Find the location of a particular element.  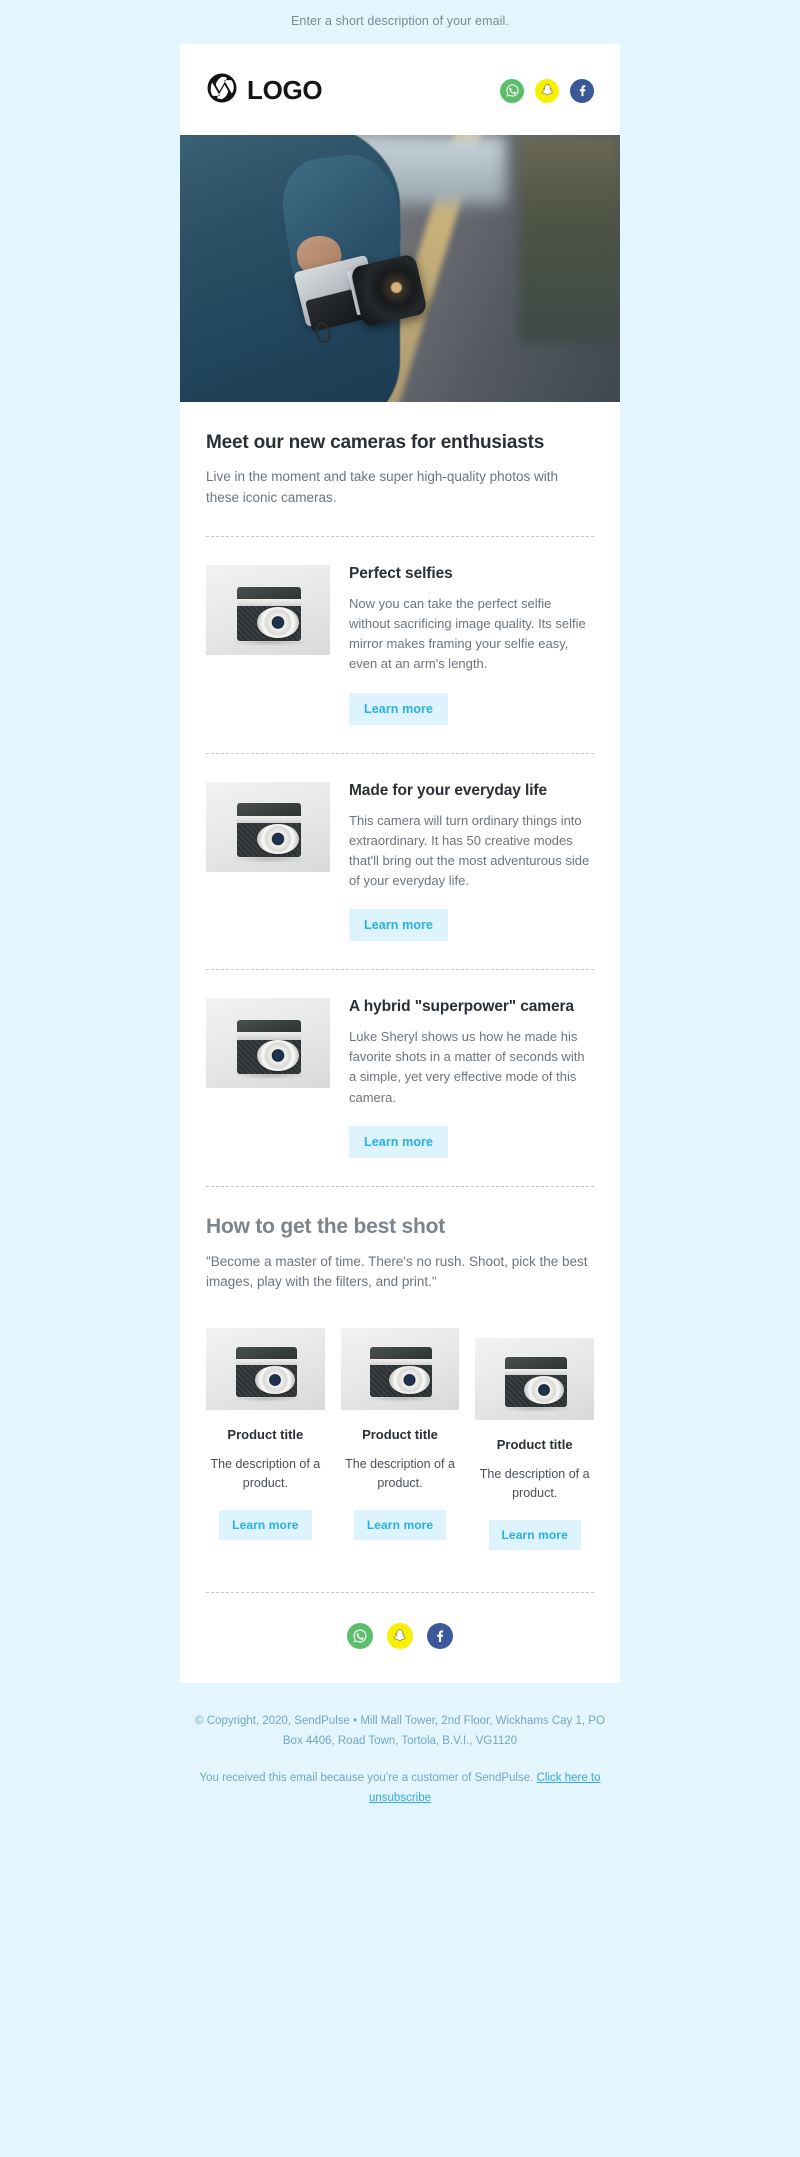

preheader-description: Enter a short description of your email. is located at coordinates (400, 21).